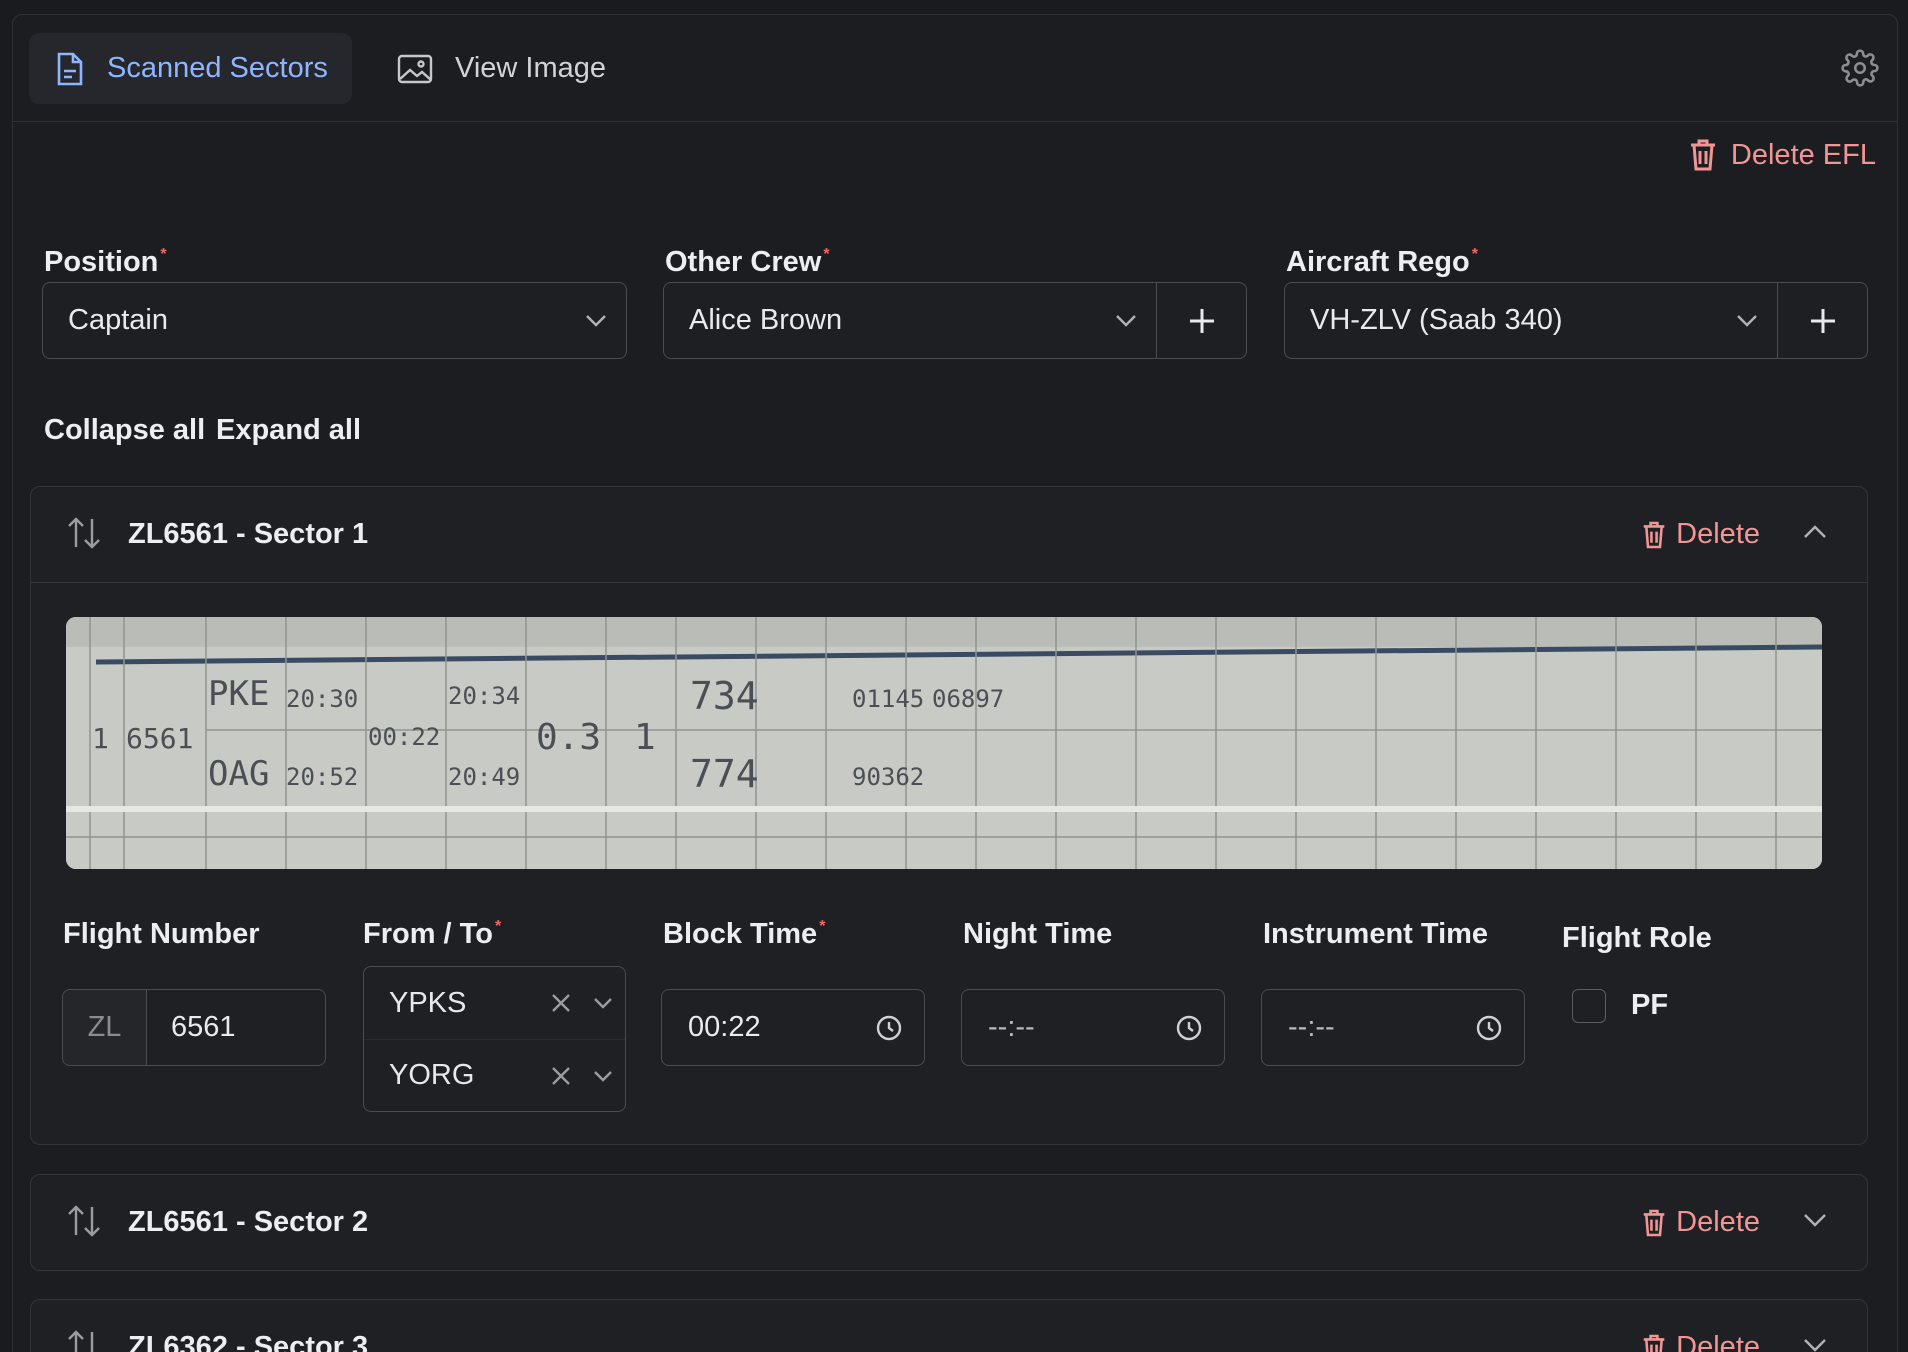 The width and height of the screenshot is (1908, 1352). Describe the element at coordinates (1011, 1027) in the screenshot. I see `night-time-value: --:--` at that location.